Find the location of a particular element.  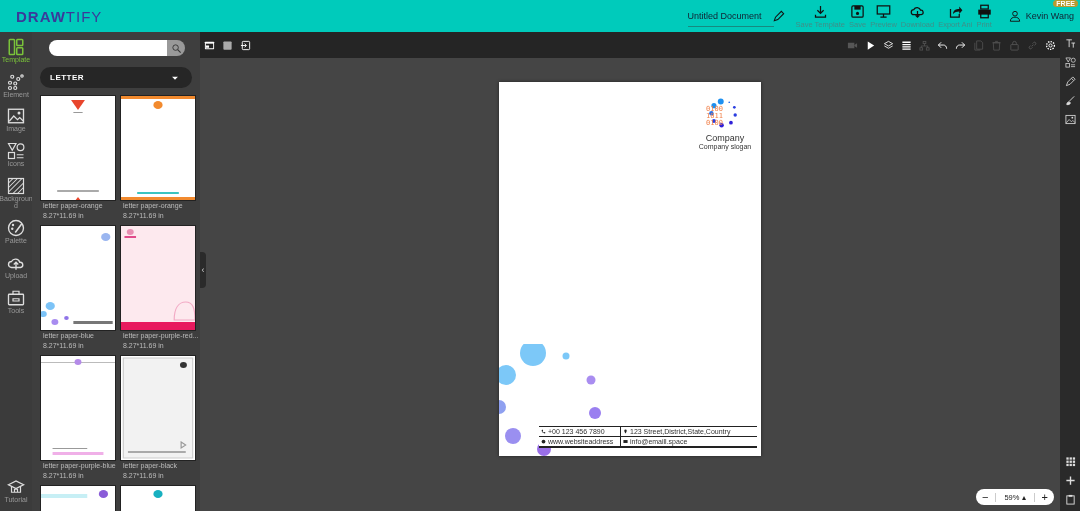

document-title-field: Untitled Document is located at coordinates (724, 15).